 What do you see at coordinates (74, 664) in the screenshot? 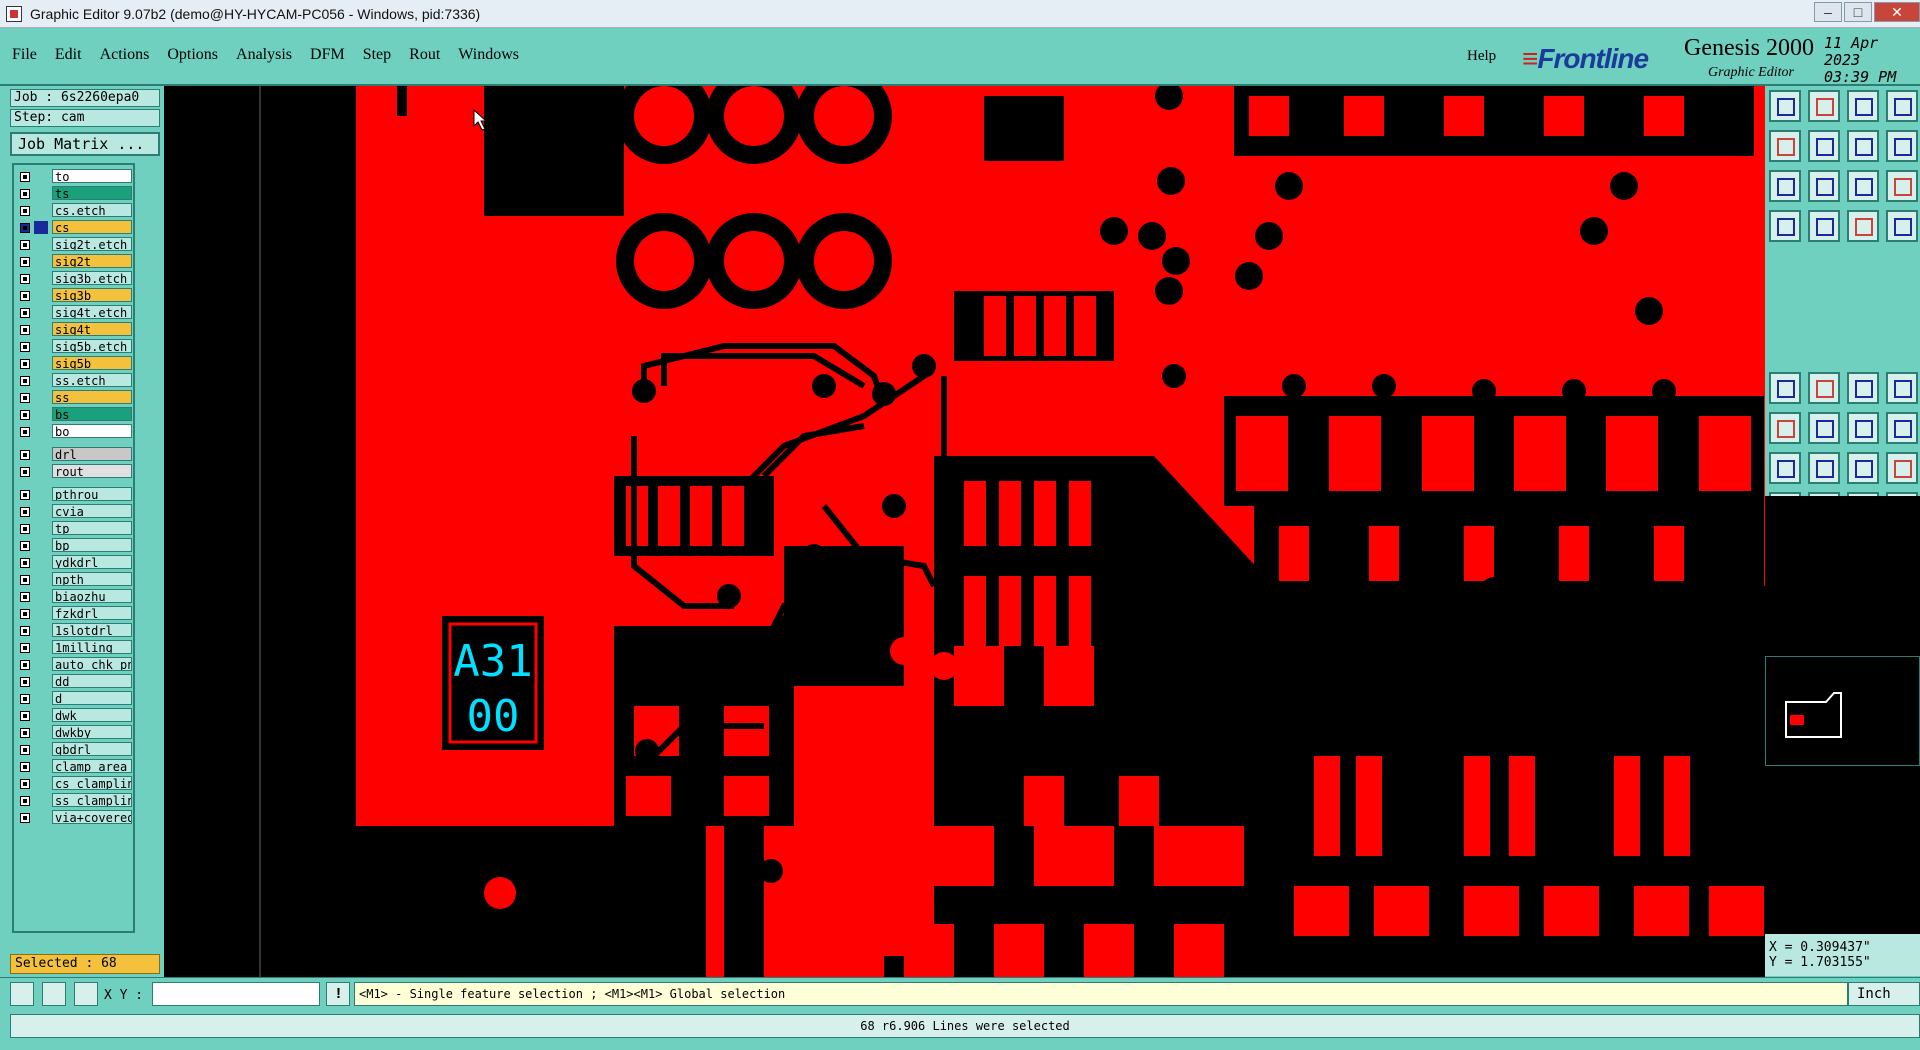
I see `layer-row: auto_chk_pn` at bounding box center [74, 664].